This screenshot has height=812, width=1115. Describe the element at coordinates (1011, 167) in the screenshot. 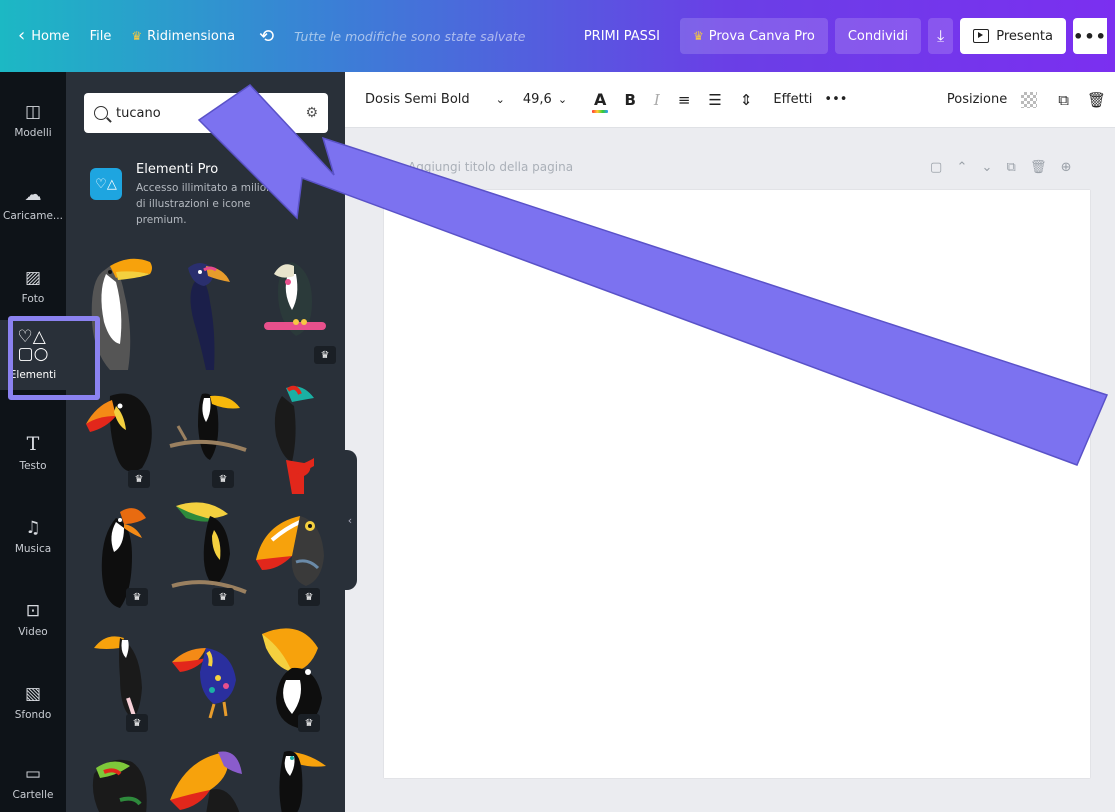

I see `duplicate-page-icon: ⧉` at that location.